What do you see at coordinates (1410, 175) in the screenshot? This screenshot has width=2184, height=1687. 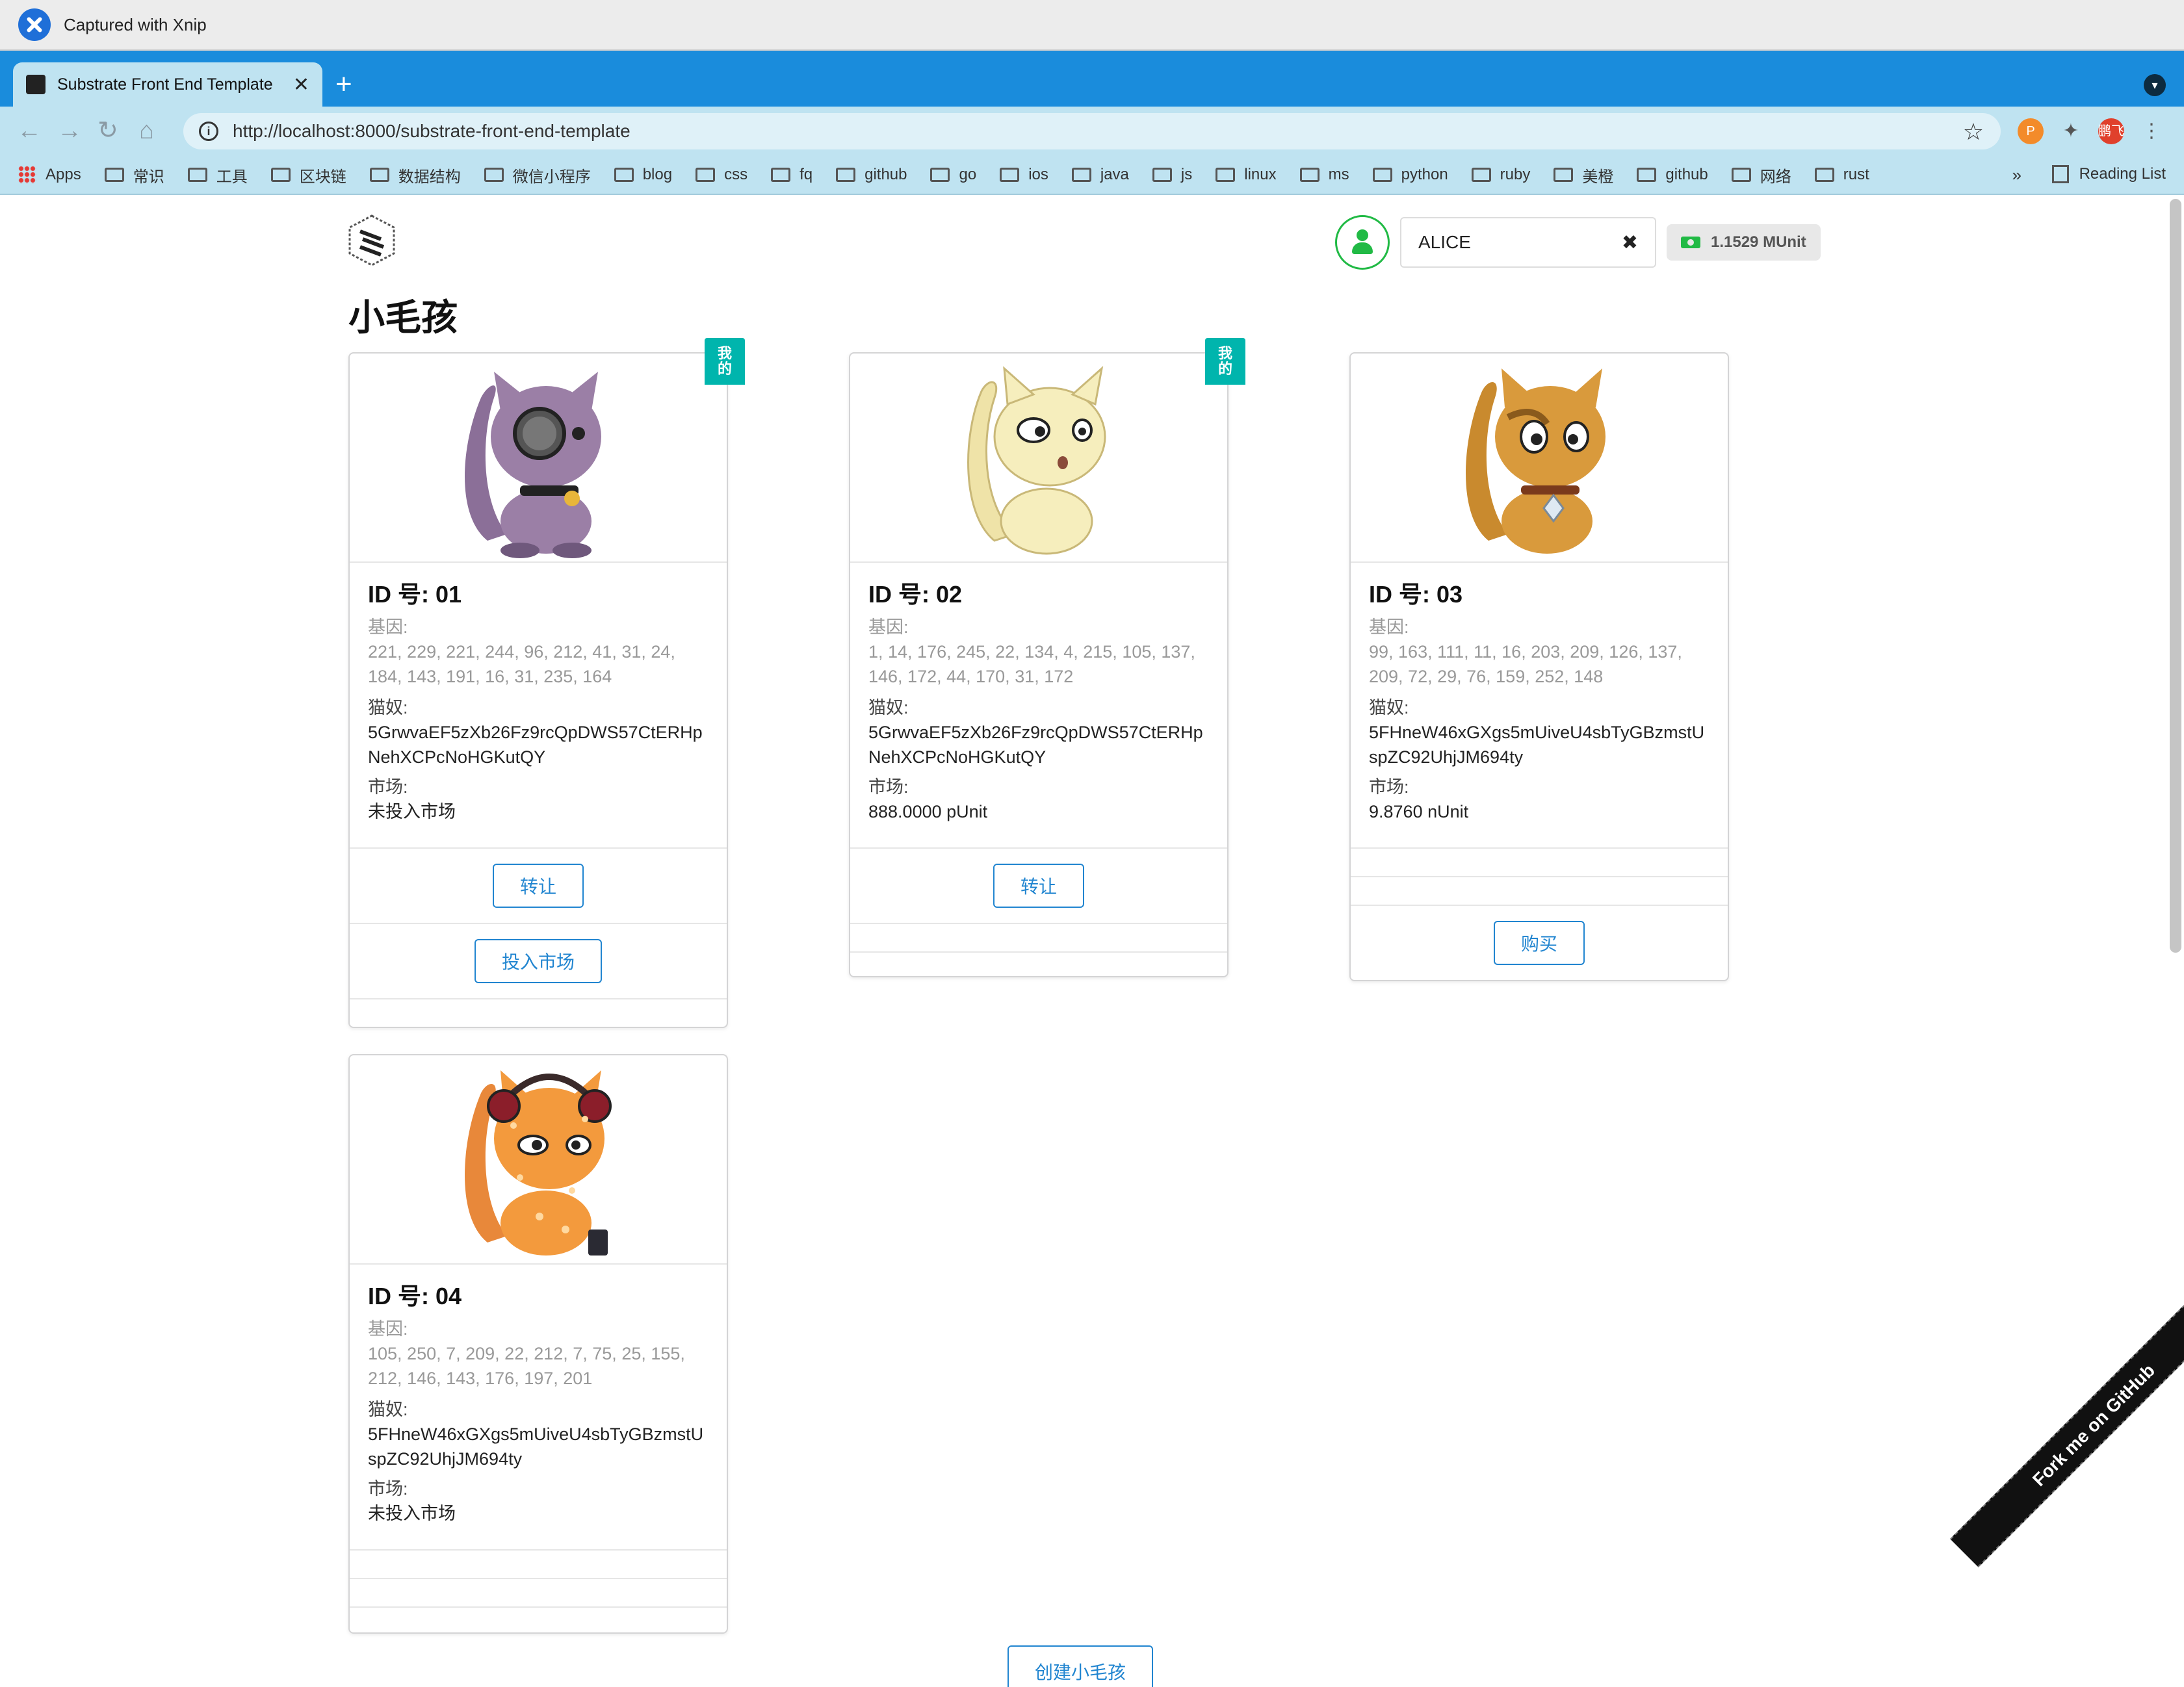 I see `bookmark-folder: python` at bounding box center [1410, 175].